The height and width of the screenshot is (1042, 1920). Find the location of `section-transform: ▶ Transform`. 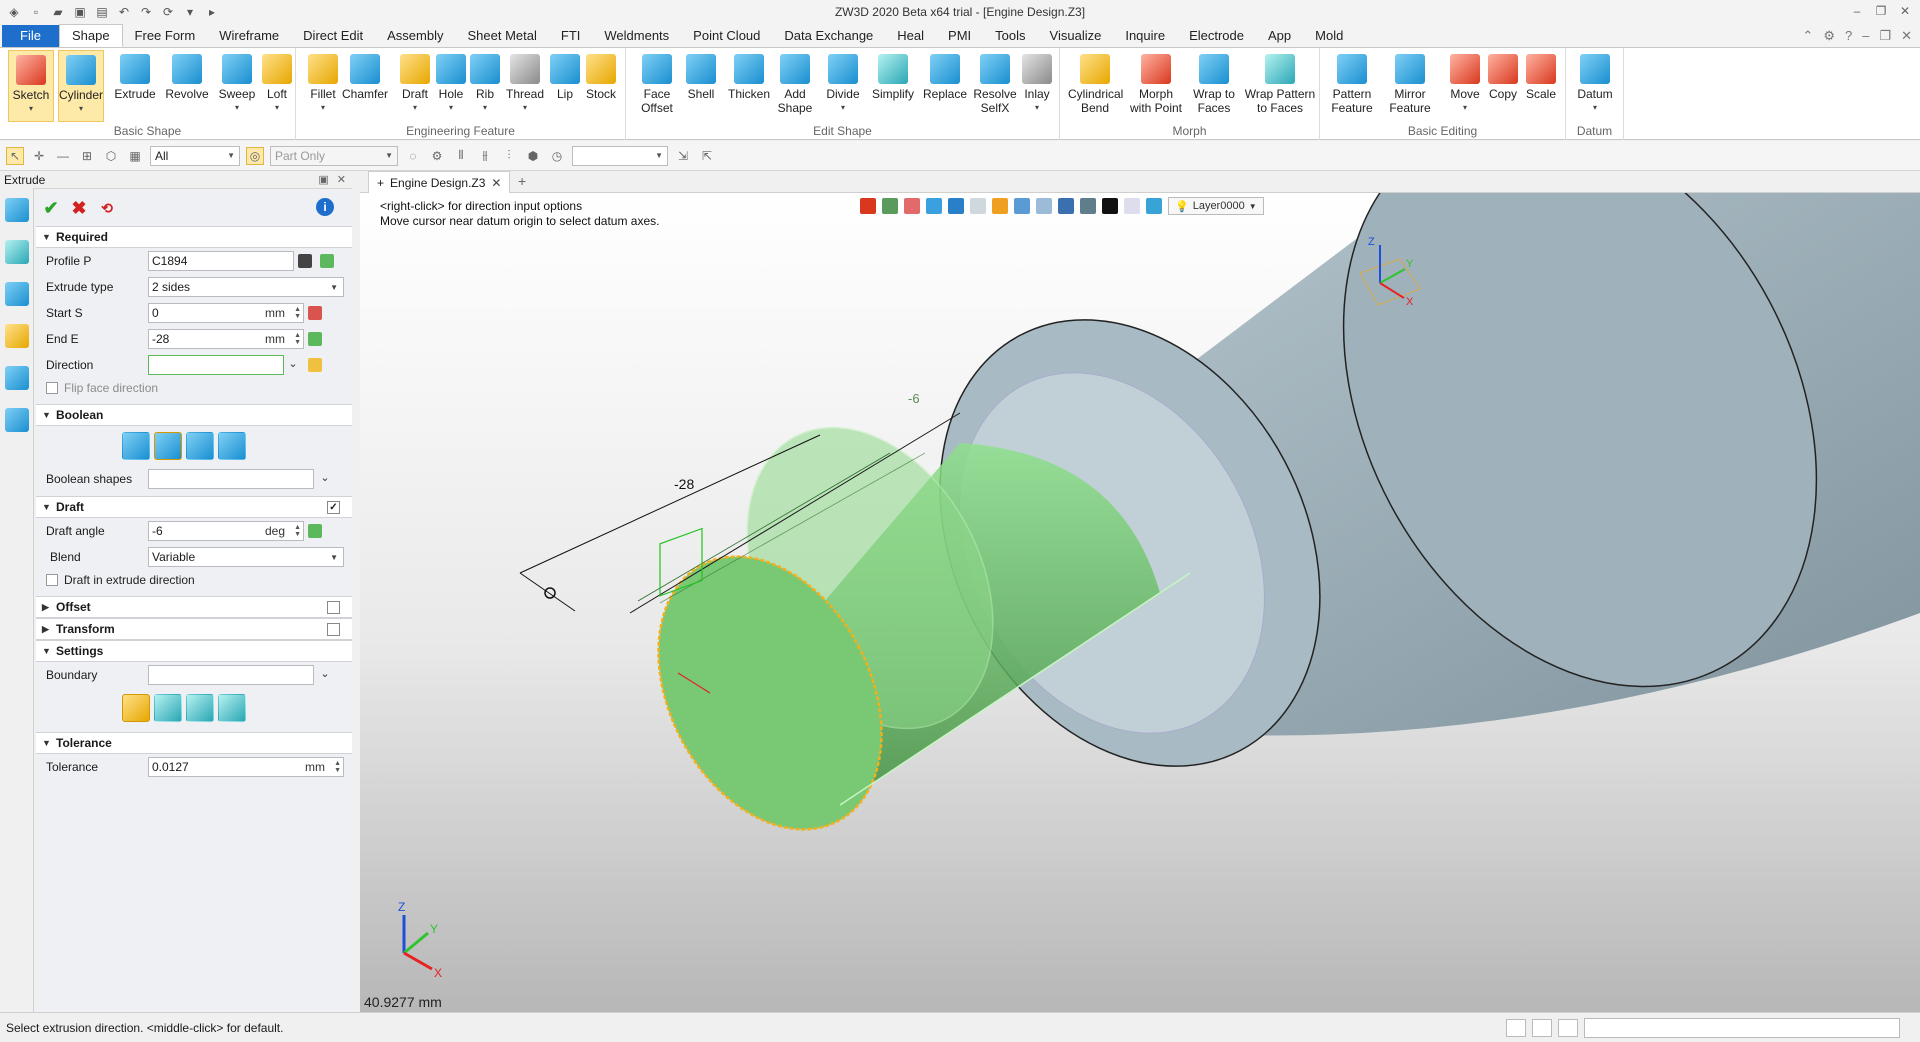

section-transform: ▶ Transform is located at coordinates (194, 629).